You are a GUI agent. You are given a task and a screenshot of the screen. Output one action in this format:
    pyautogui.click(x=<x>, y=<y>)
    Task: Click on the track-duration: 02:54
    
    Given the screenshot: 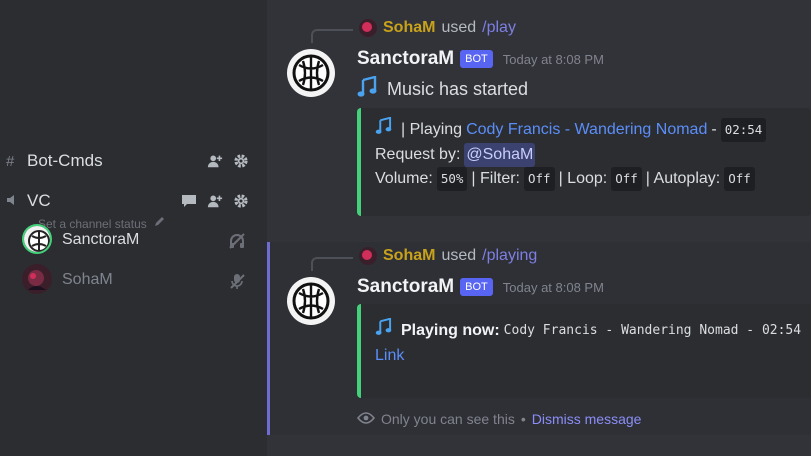 What is the action you would take?
    pyautogui.click(x=743, y=130)
    